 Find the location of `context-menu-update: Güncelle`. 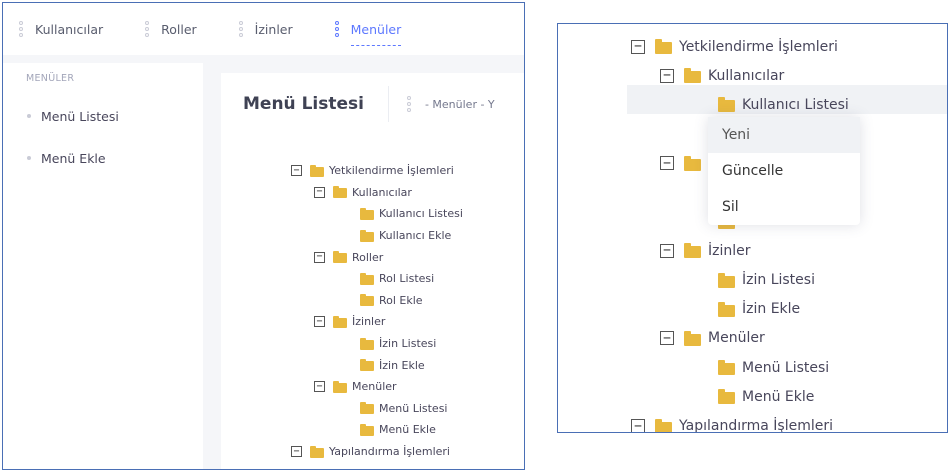

context-menu-update: Güncelle is located at coordinates (784, 171).